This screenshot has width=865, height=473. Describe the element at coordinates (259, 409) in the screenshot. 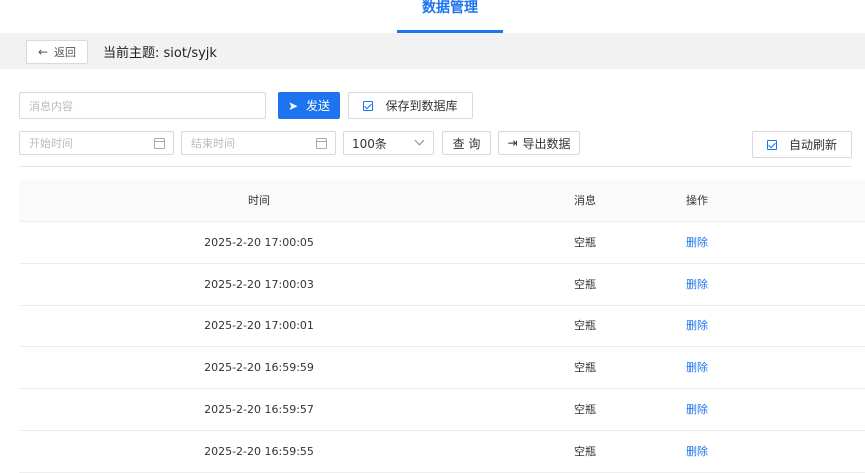

I see `row-time: 2025-2-20 16:59:57` at that location.